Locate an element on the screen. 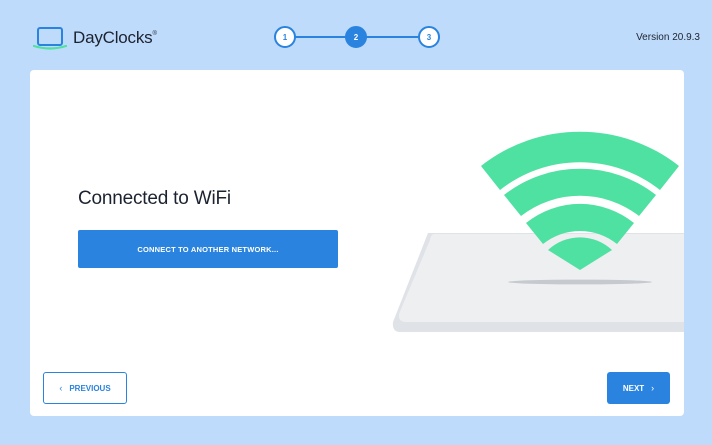 The image size is (712, 445). brand-logo: DayClocks® is located at coordinates (95, 38).